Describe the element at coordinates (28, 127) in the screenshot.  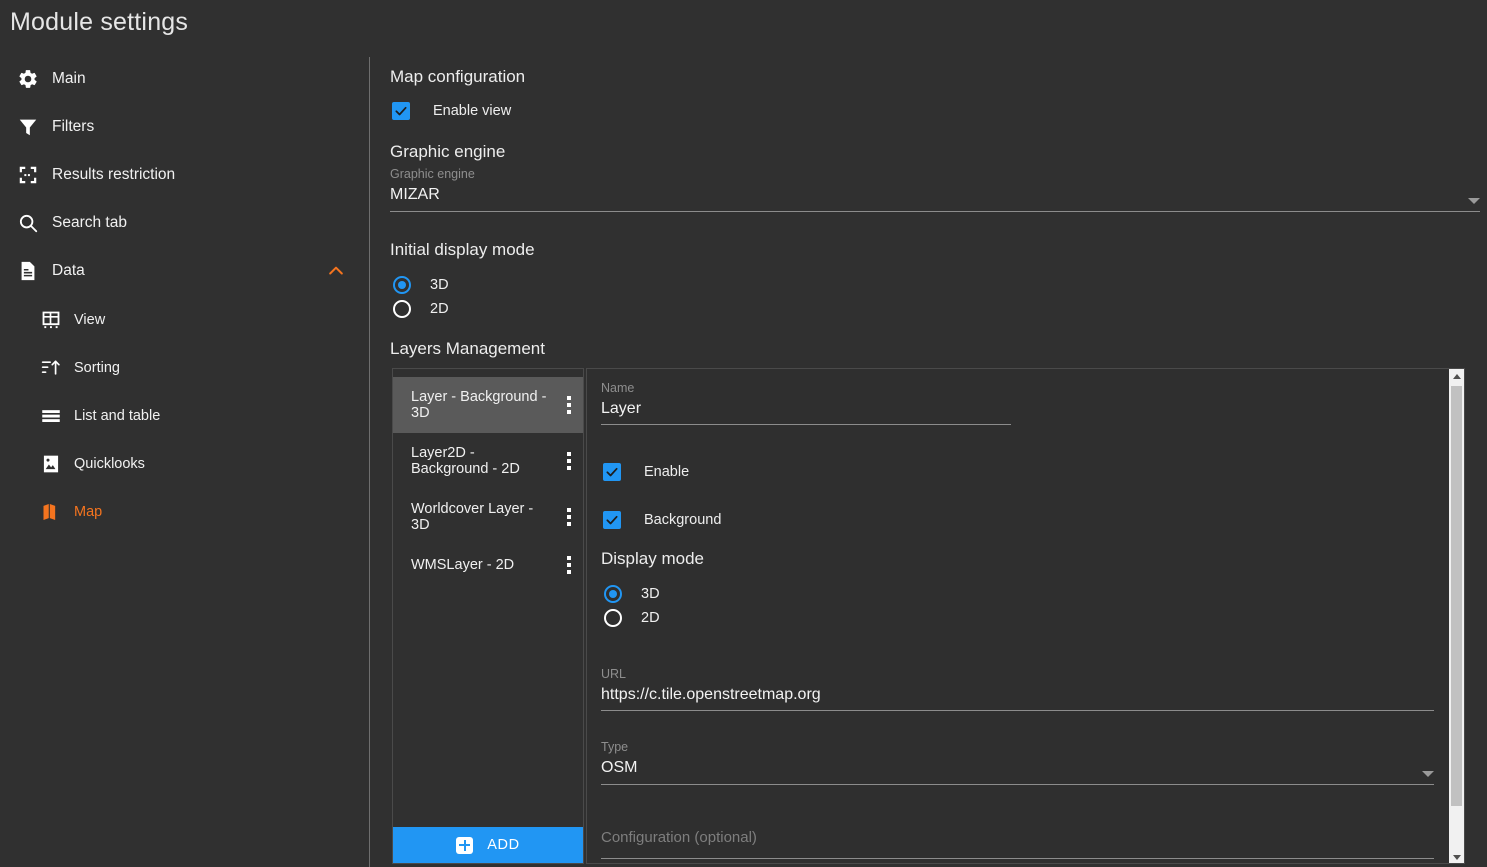
I see `filter-icon` at that location.